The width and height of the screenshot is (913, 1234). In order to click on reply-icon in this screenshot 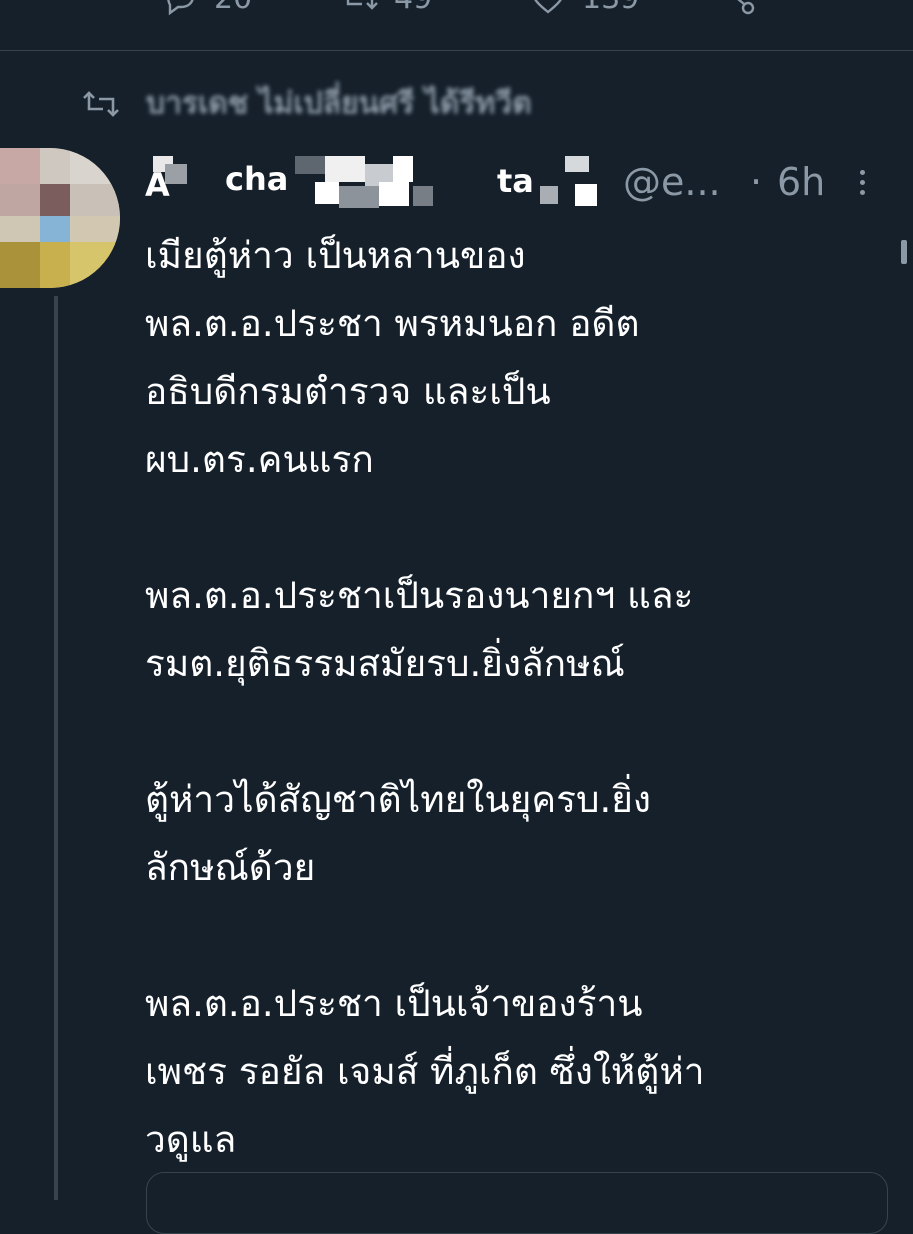, I will do `click(180, 8)`.